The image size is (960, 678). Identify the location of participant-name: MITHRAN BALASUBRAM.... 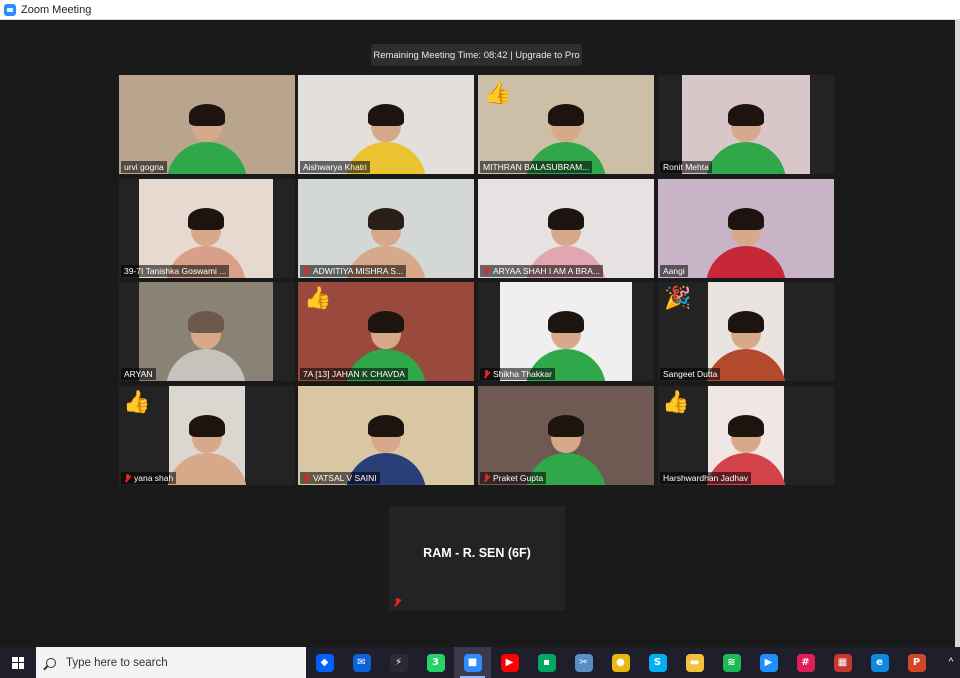
(536, 167).